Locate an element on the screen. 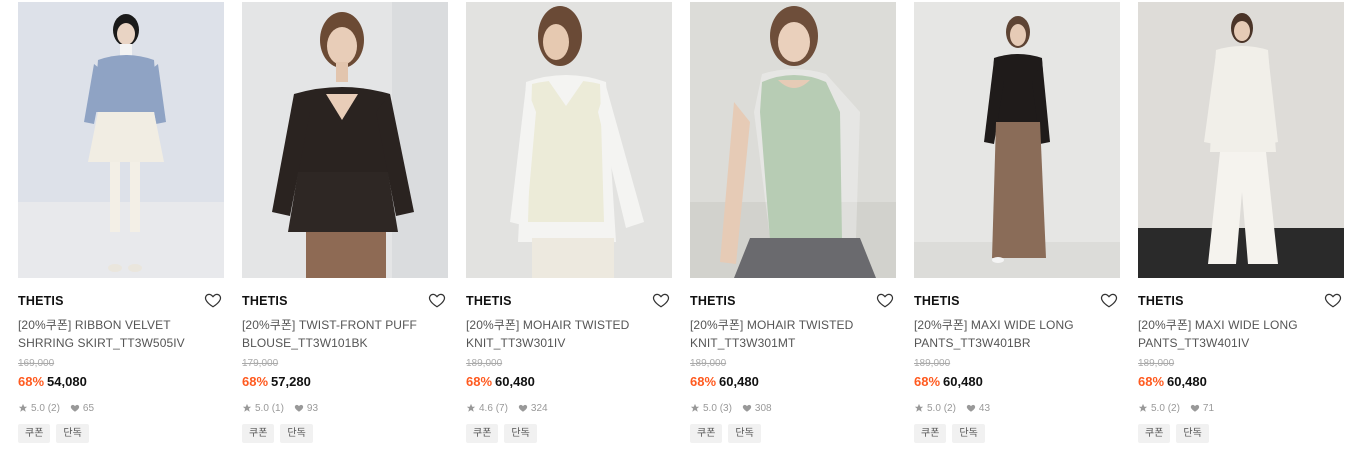  original-price: 179,000 is located at coordinates (260, 363).